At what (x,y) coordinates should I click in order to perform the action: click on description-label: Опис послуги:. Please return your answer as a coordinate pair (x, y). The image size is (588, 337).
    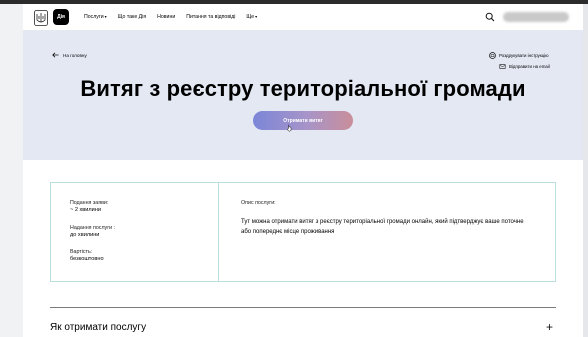
    Looking at the image, I should click on (258, 203).